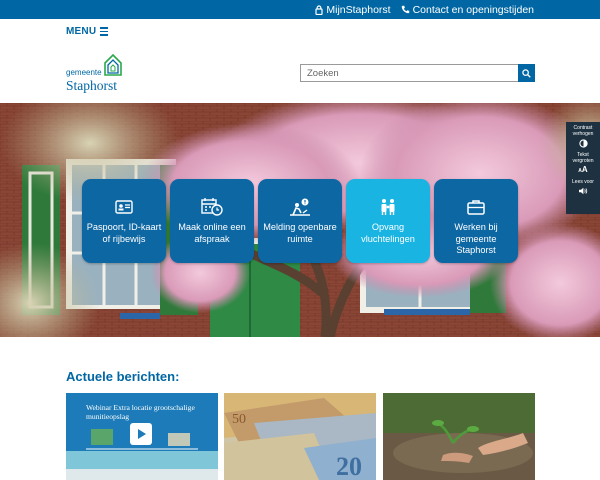 Image resolution: width=600 pixels, height=480 pixels. I want to click on speaker-icon, so click(583, 190).